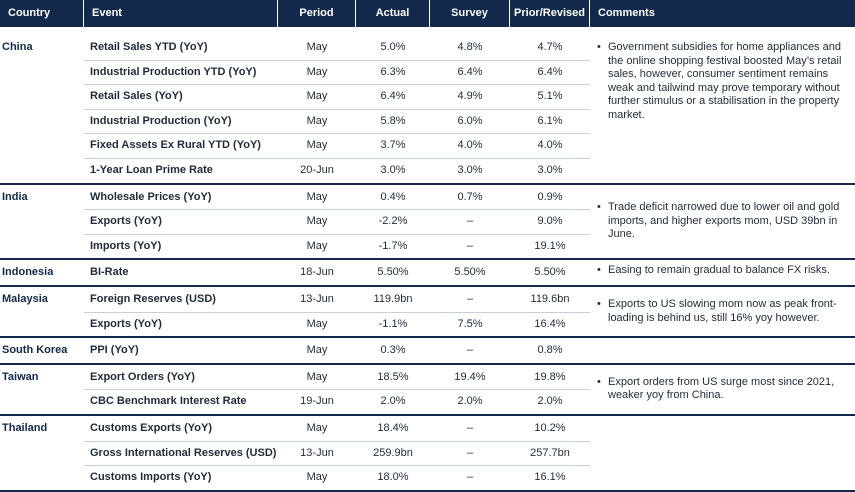 This screenshot has width=855, height=492. Describe the element at coordinates (168, 401) in the screenshot. I see `event-cell: CBC Benchmark Interest Rate` at that location.